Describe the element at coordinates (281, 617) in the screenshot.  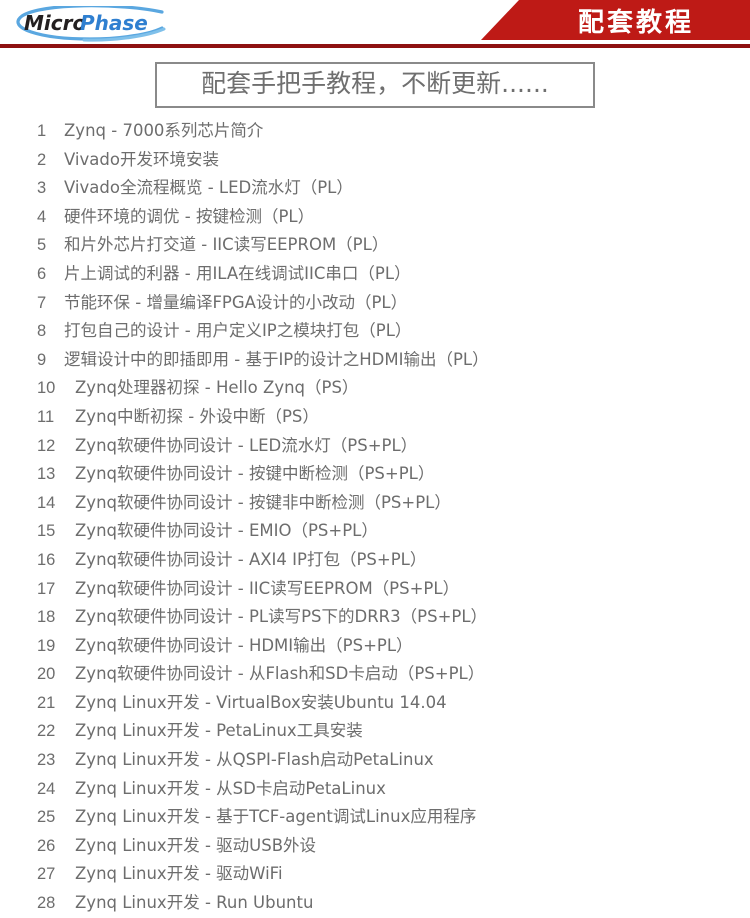
I see `list-item-label: Zynq软硬件协同设计 - PL读写PS下的DRR3（PS+PL）` at that location.